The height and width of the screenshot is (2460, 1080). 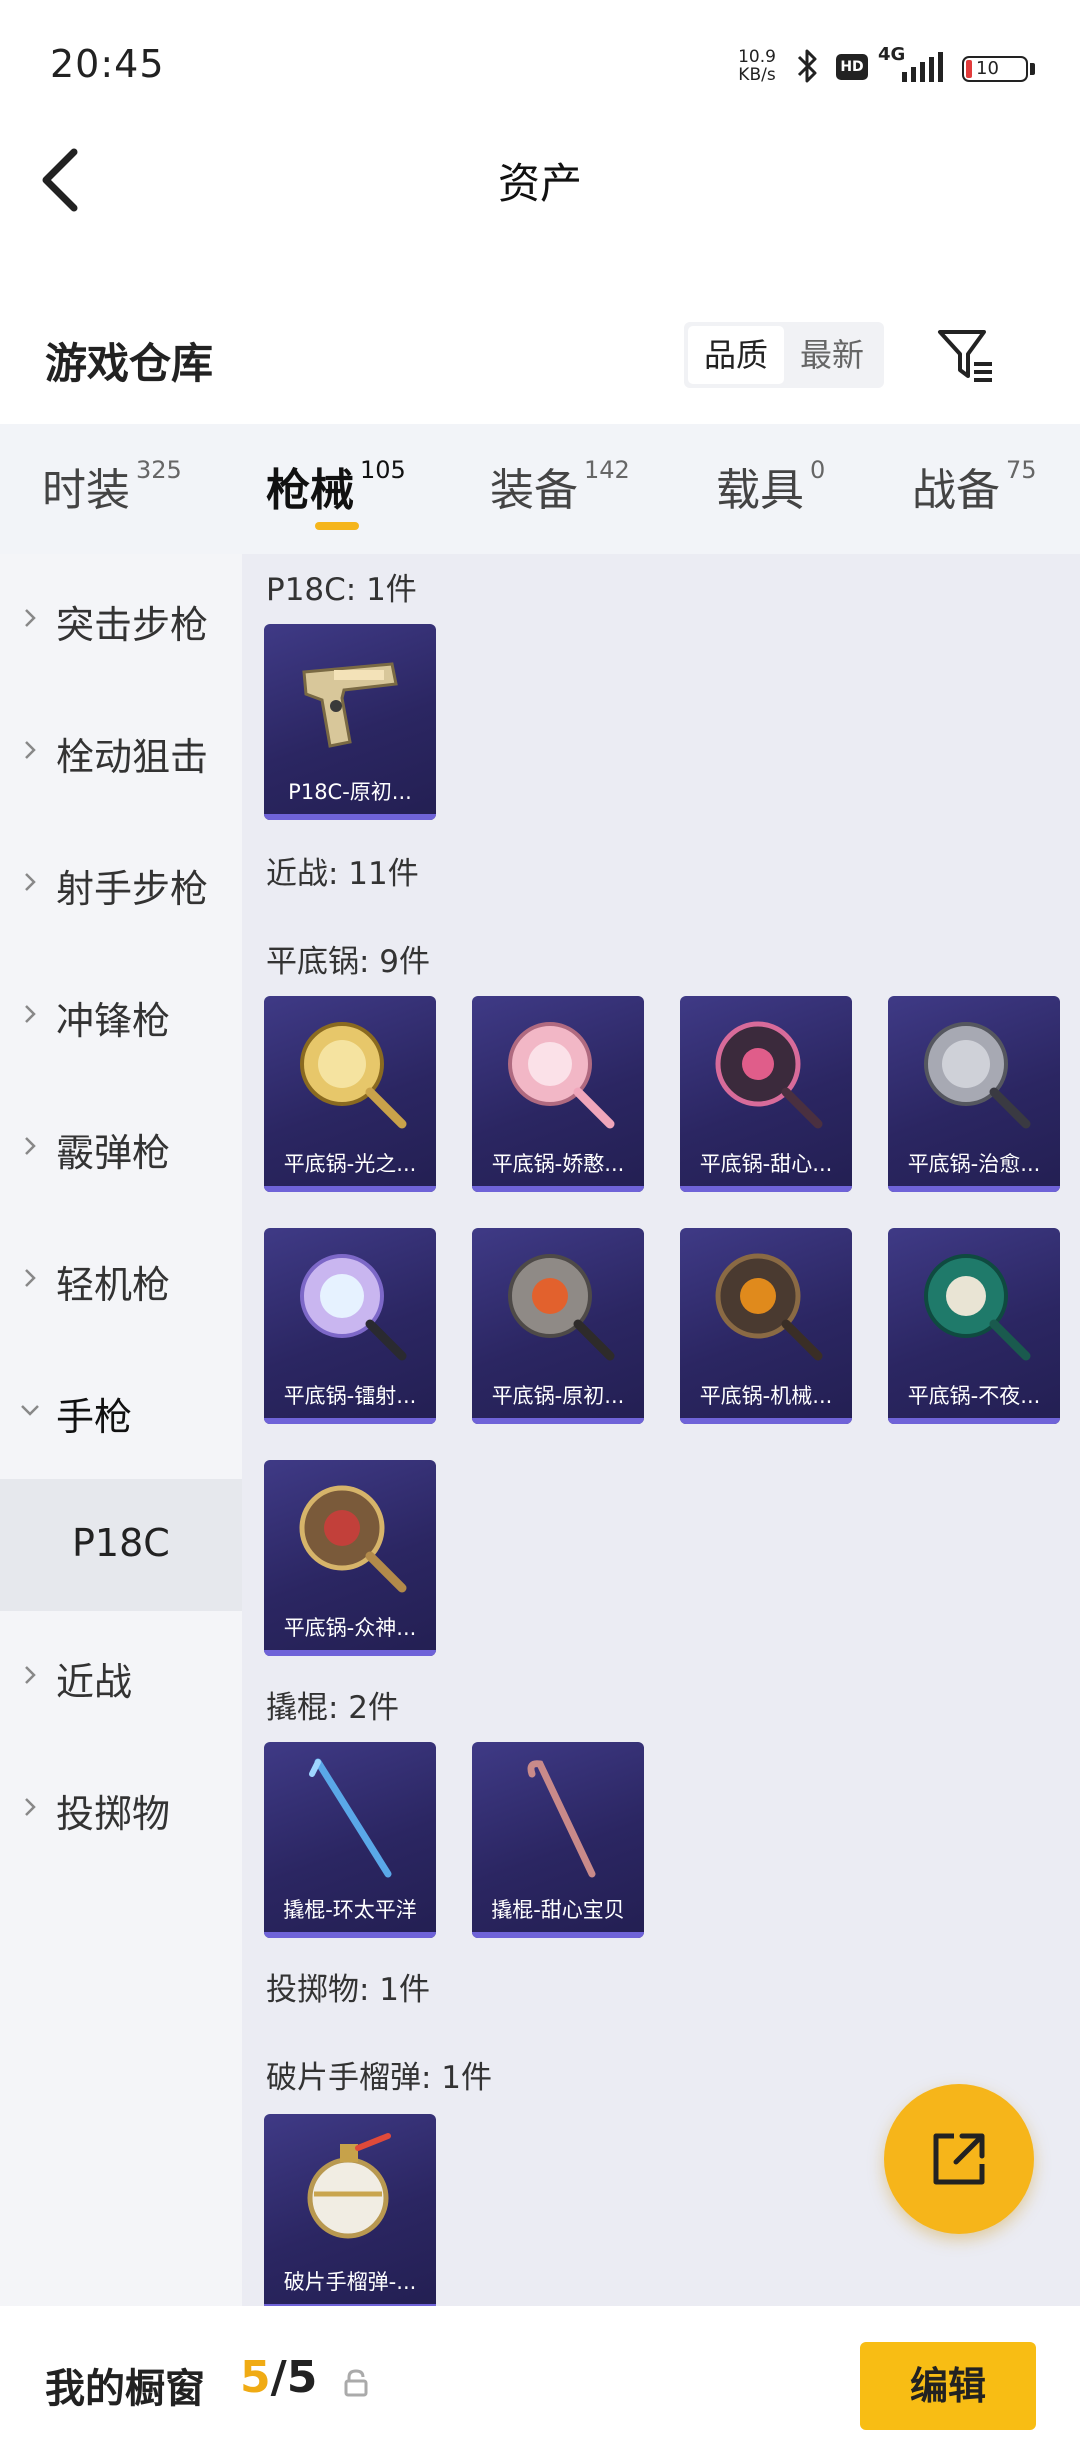 I want to click on tab-count: 142, so click(x=607, y=470).